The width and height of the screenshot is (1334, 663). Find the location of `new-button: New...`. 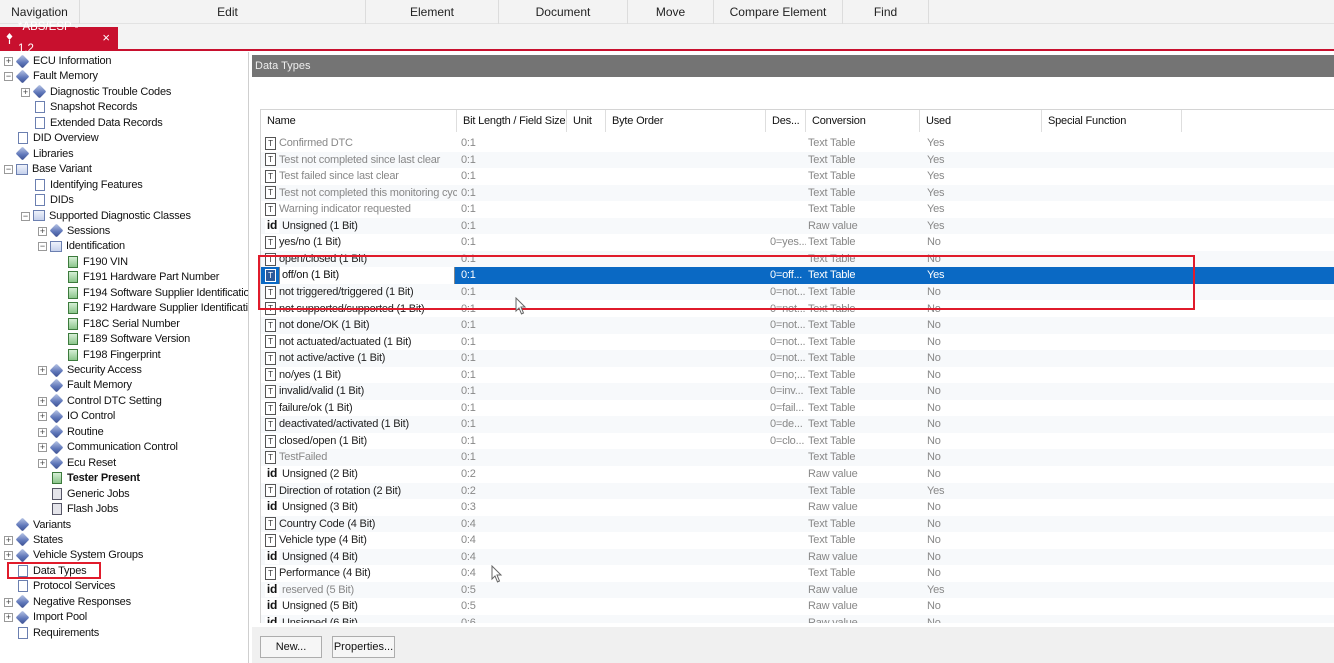

new-button: New... is located at coordinates (291, 647).